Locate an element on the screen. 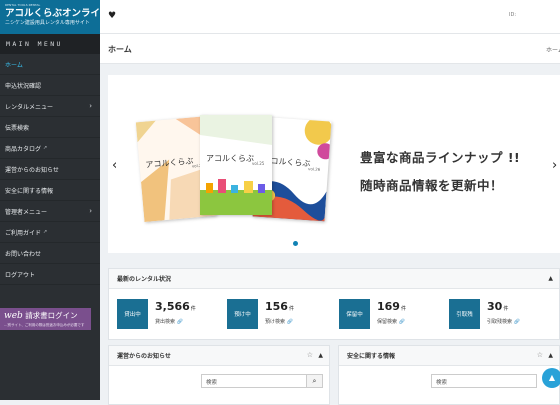 The height and width of the screenshot is (405, 560). sidebar-item-label: 申込状況確認 is located at coordinates (23, 86).